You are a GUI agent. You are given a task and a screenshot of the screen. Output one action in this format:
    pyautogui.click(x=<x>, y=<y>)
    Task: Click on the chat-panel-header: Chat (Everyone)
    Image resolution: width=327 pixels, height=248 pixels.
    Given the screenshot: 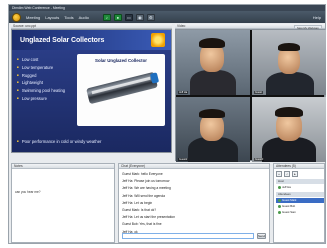 What is the action you would take?
    pyautogui.click(x=194, y=166)
    